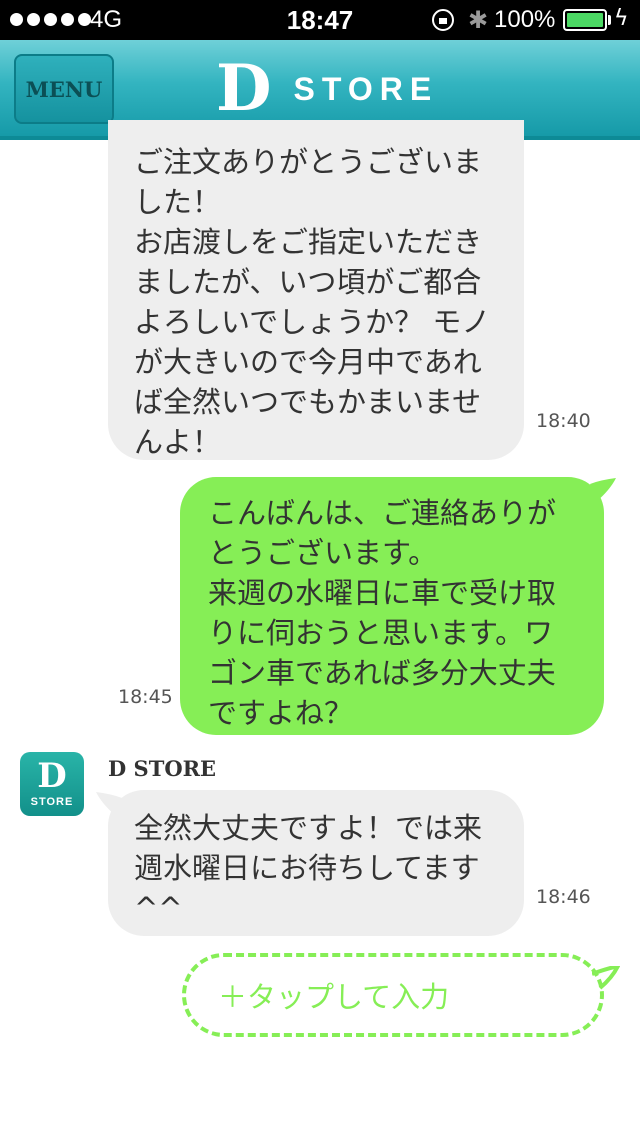 This screenshot has width=640, height=1136. What do you see at coordinates (366, 88) in the screenshot?
I see `logo-text: STORE` at bounding box center [366, 88].